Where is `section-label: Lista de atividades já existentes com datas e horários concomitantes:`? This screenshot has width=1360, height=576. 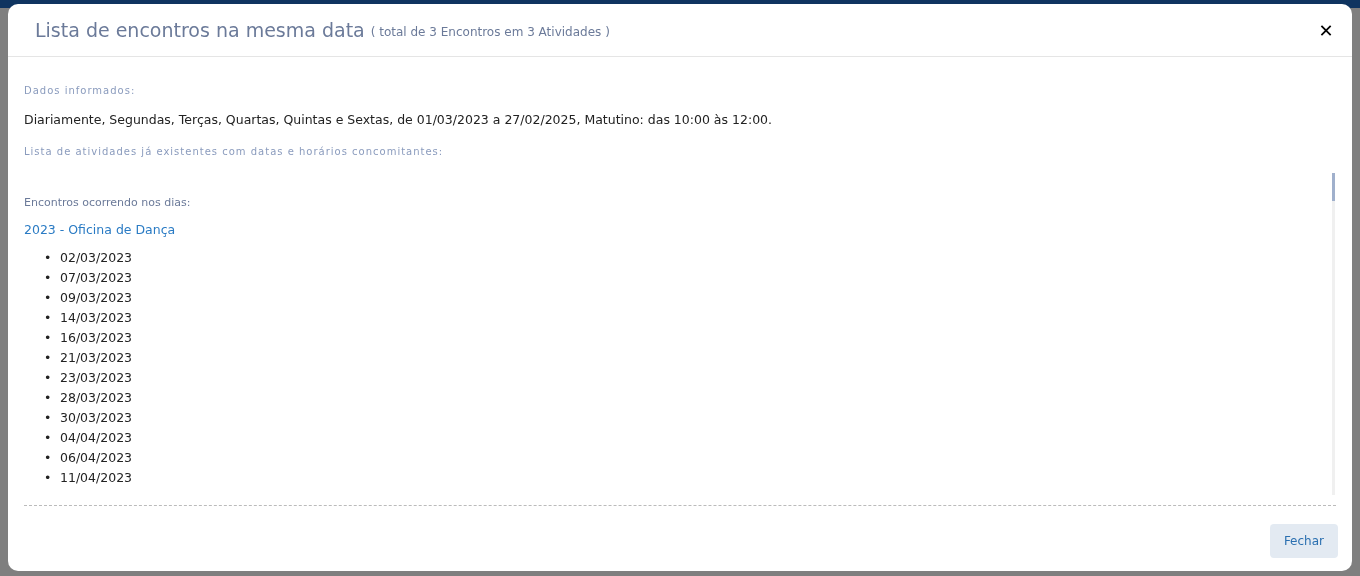 section-label: Lista de atividades já existentes com datas e horários concomitantes: is located at coordinates (234, 151).